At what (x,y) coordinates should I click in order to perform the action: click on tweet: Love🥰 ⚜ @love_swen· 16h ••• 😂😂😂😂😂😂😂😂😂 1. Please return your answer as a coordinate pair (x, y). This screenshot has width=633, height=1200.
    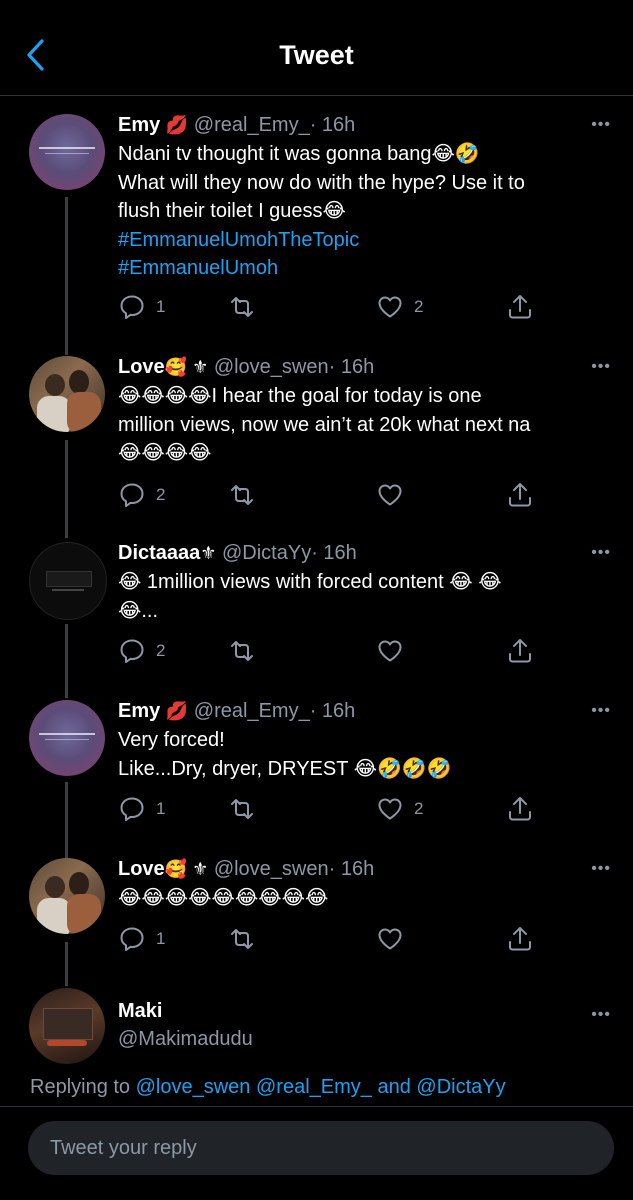
    Looking at the image, I should click on (316, 911).